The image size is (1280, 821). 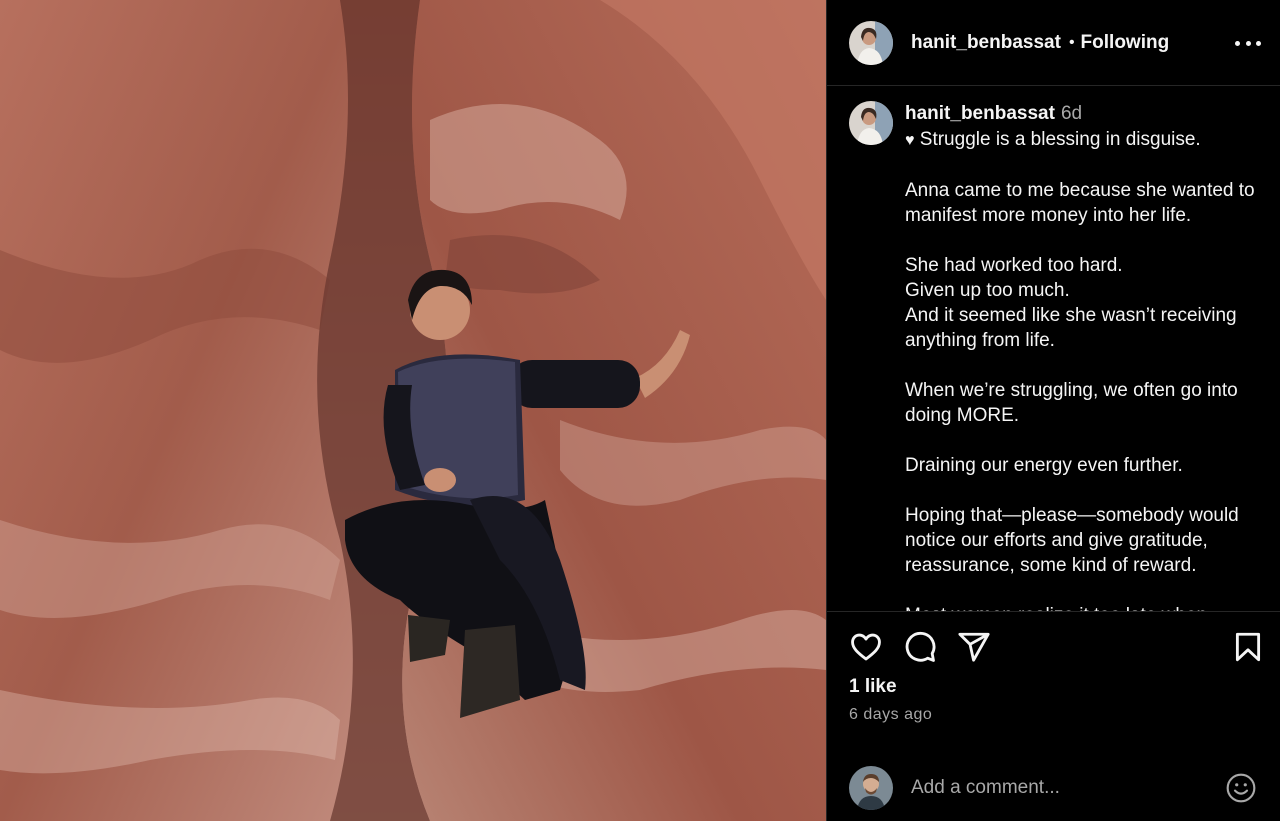 What do you see at coordinates (974, 647) in the screenshot?
I see `paper-plane-icon` at bounding box center [974, 647].